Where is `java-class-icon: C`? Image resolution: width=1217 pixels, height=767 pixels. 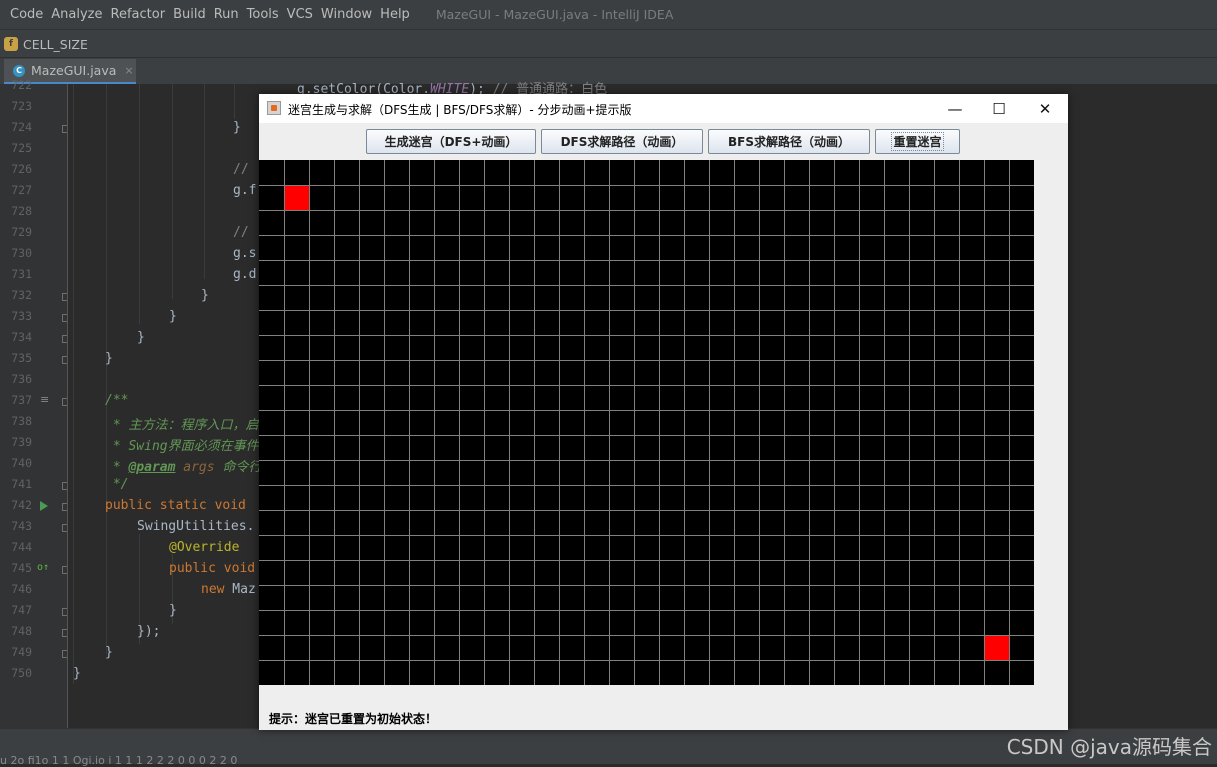
java-class-icon: C is located at coordinates (19, 70).